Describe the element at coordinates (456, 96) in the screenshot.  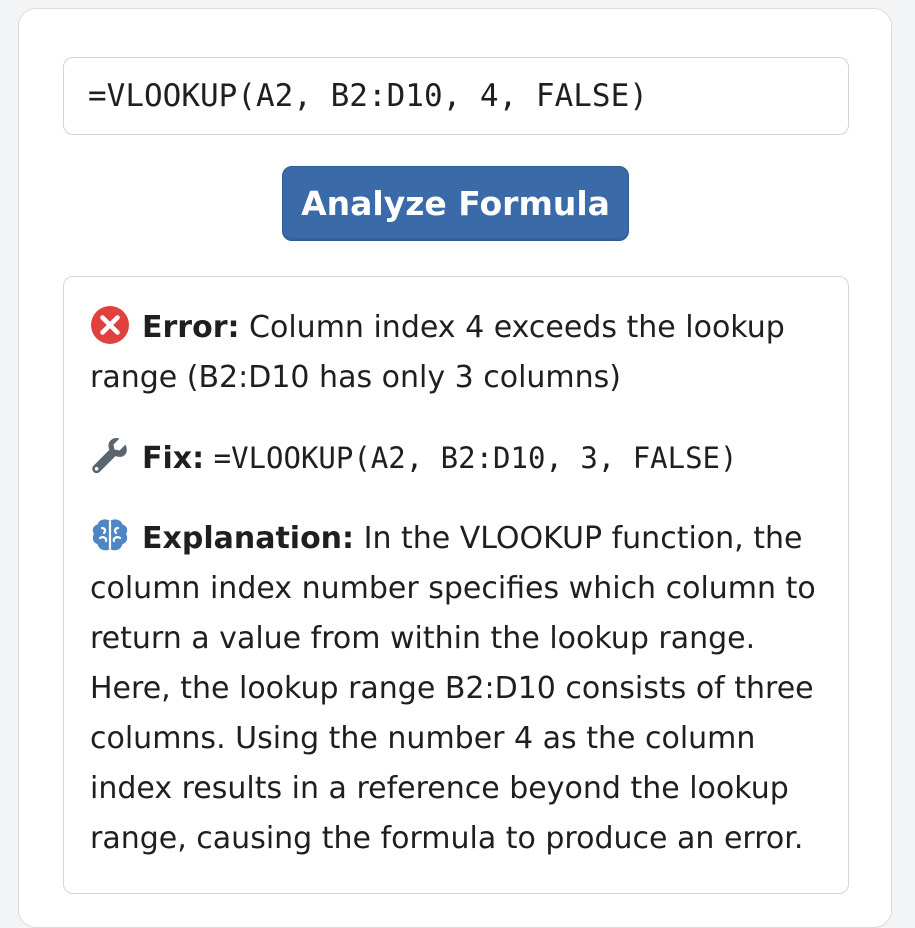
I see `formula-input` at that location.